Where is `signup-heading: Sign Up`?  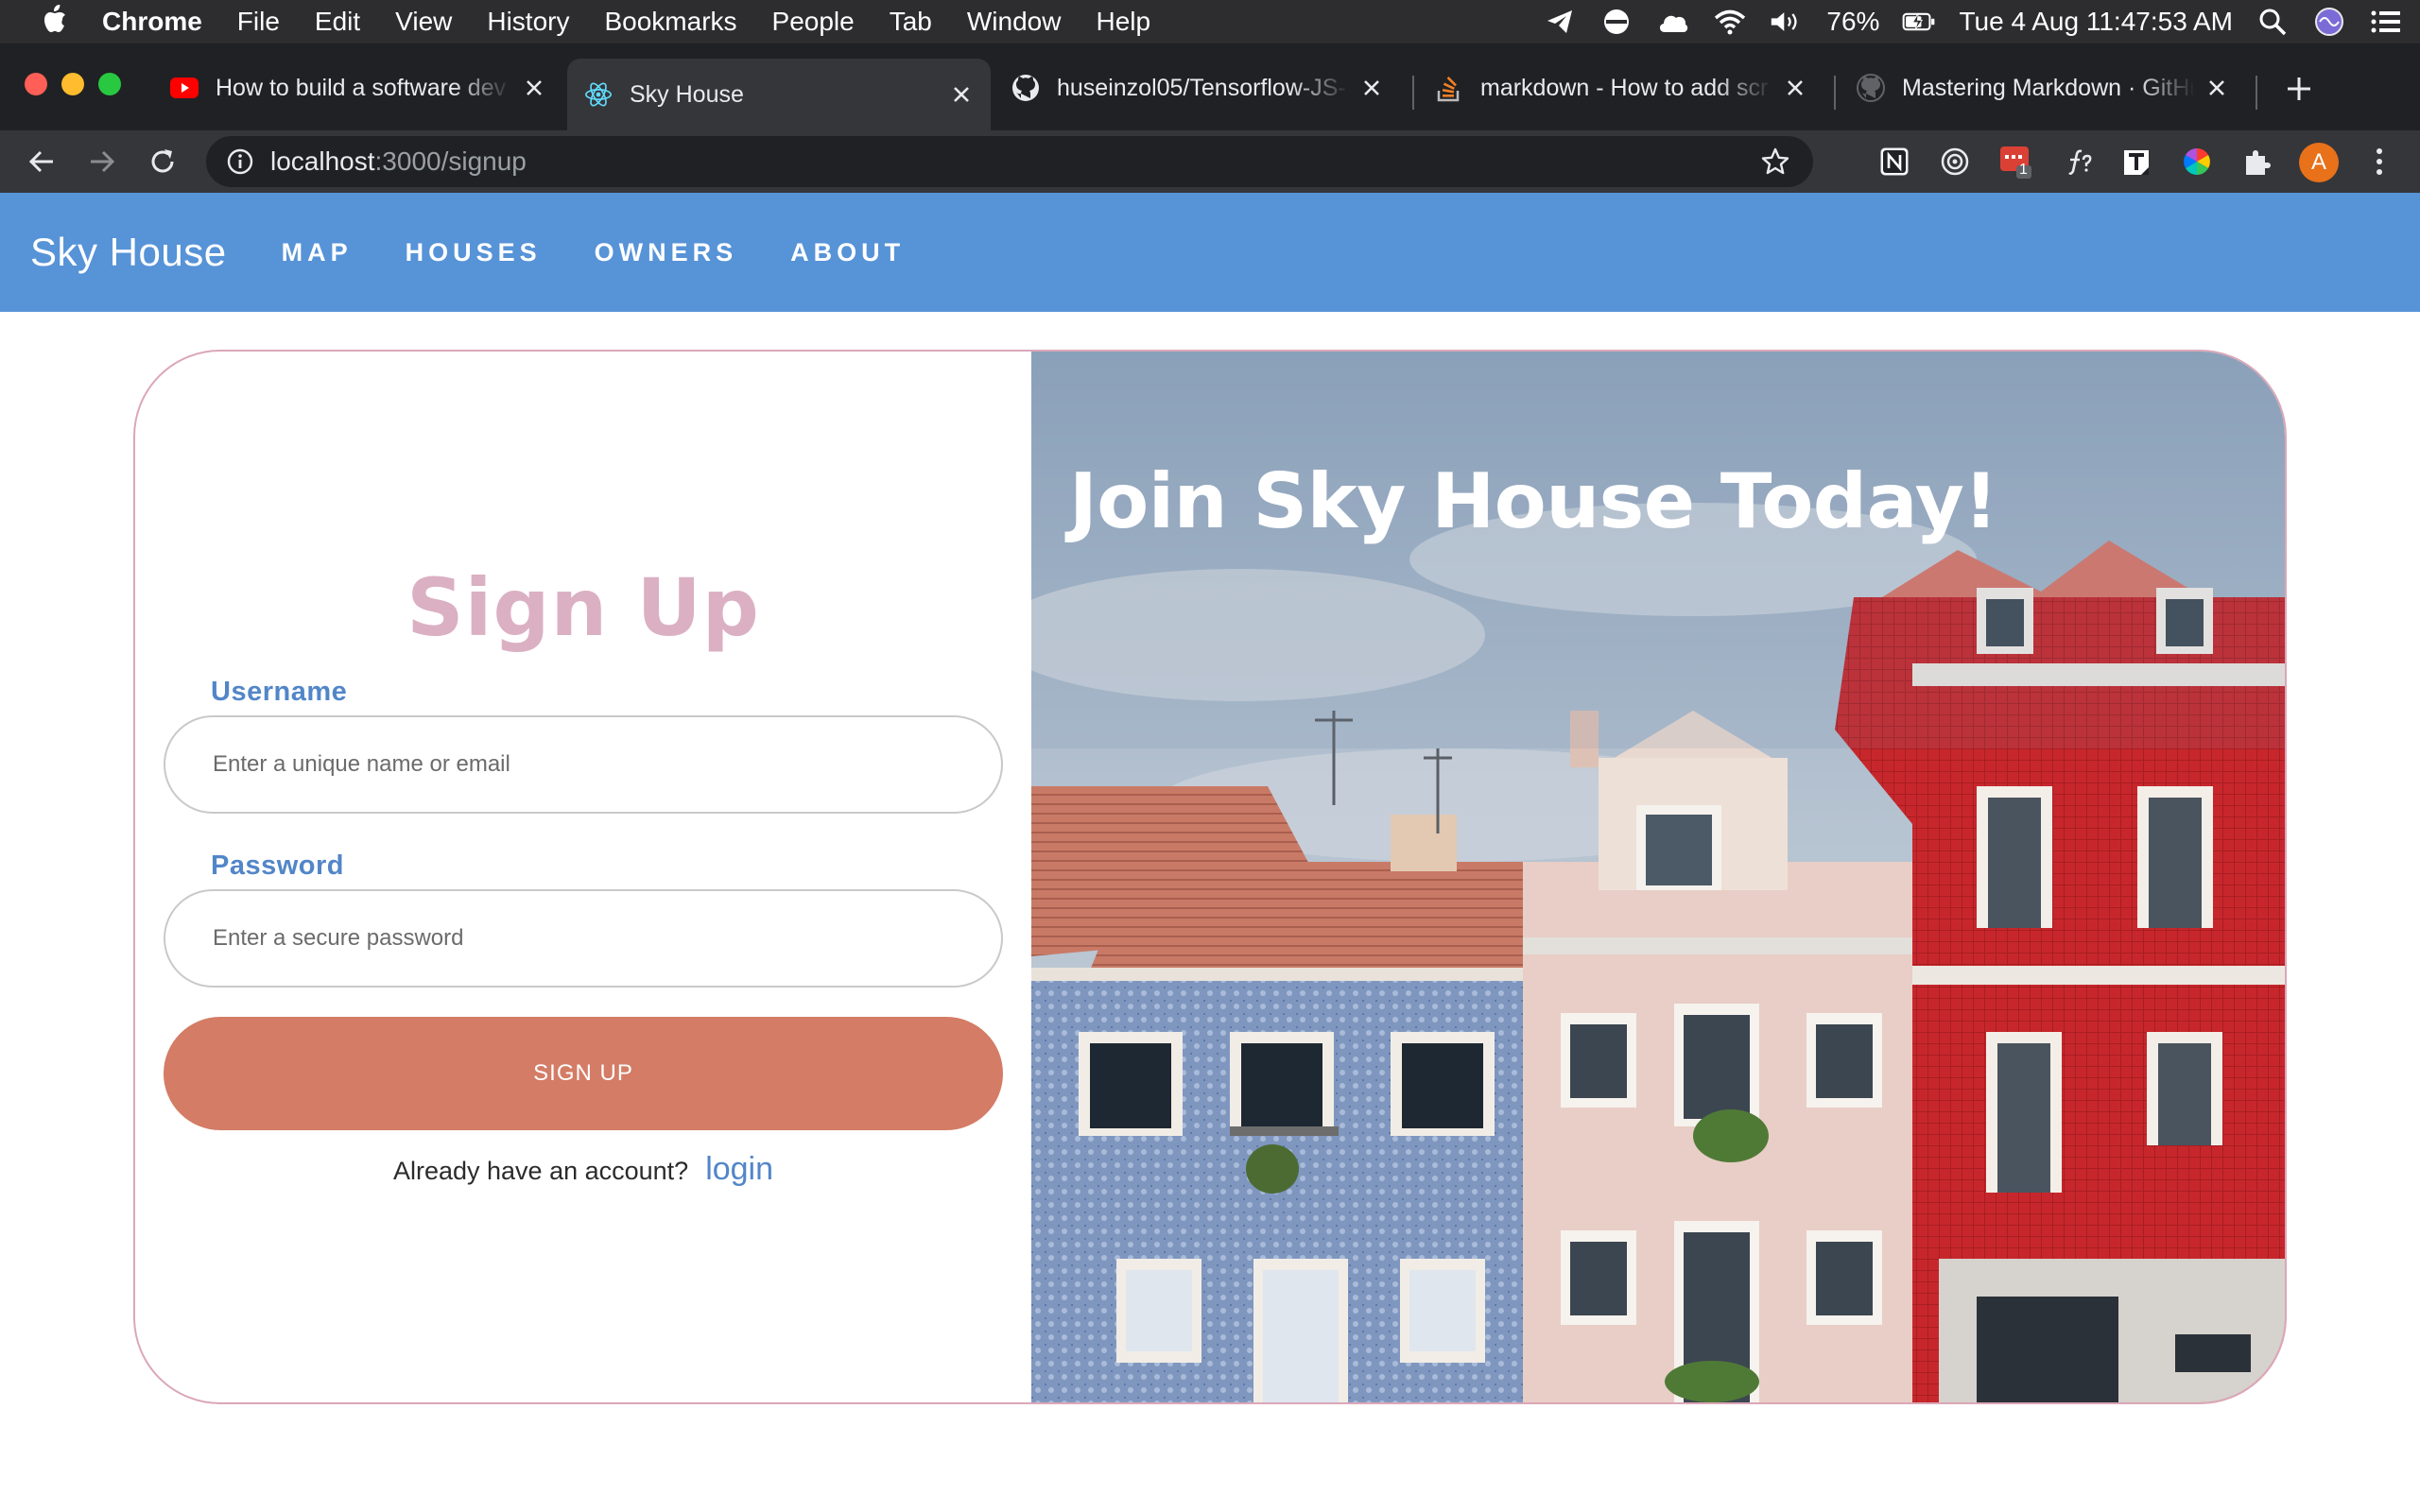 signup-heading: Sign Up is located at coordinates (583, 607).